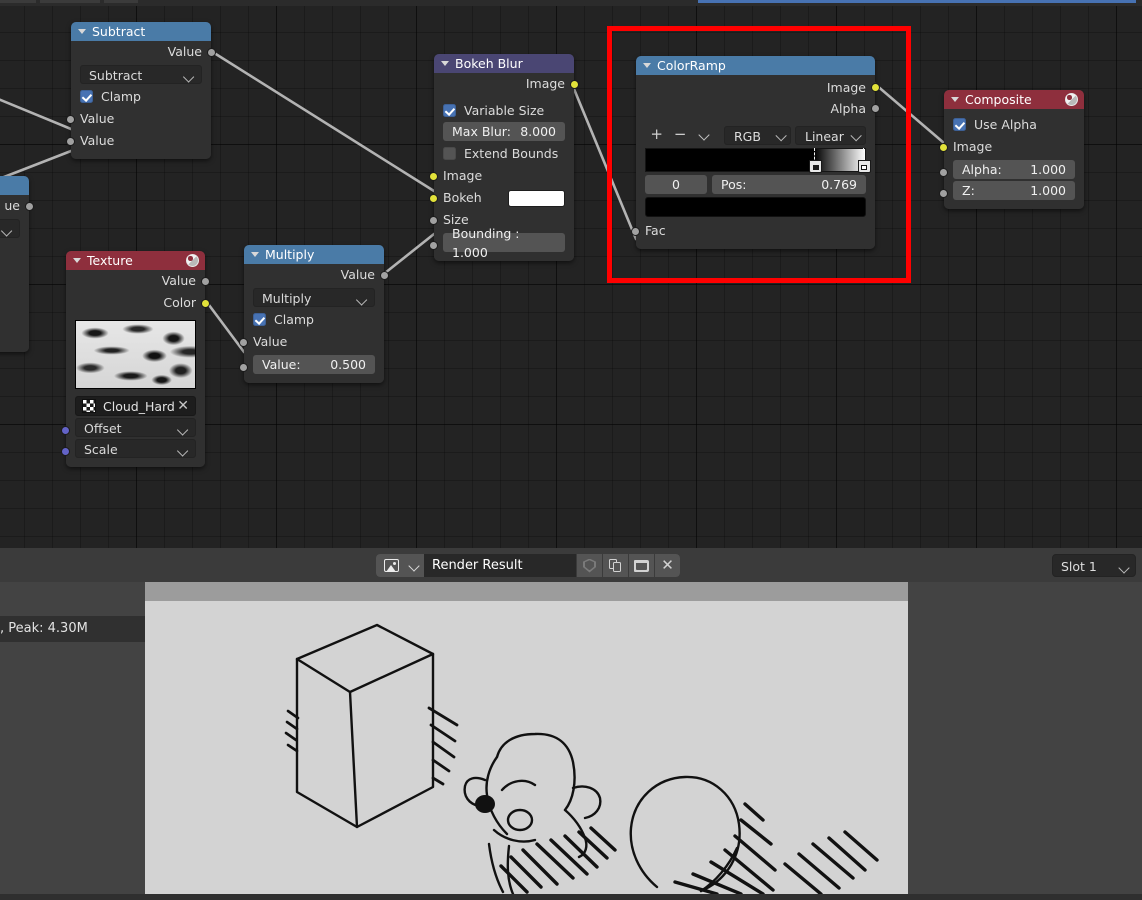  I want to click on variable-size-checkbox-row: Variable Size, so click(504, 110).